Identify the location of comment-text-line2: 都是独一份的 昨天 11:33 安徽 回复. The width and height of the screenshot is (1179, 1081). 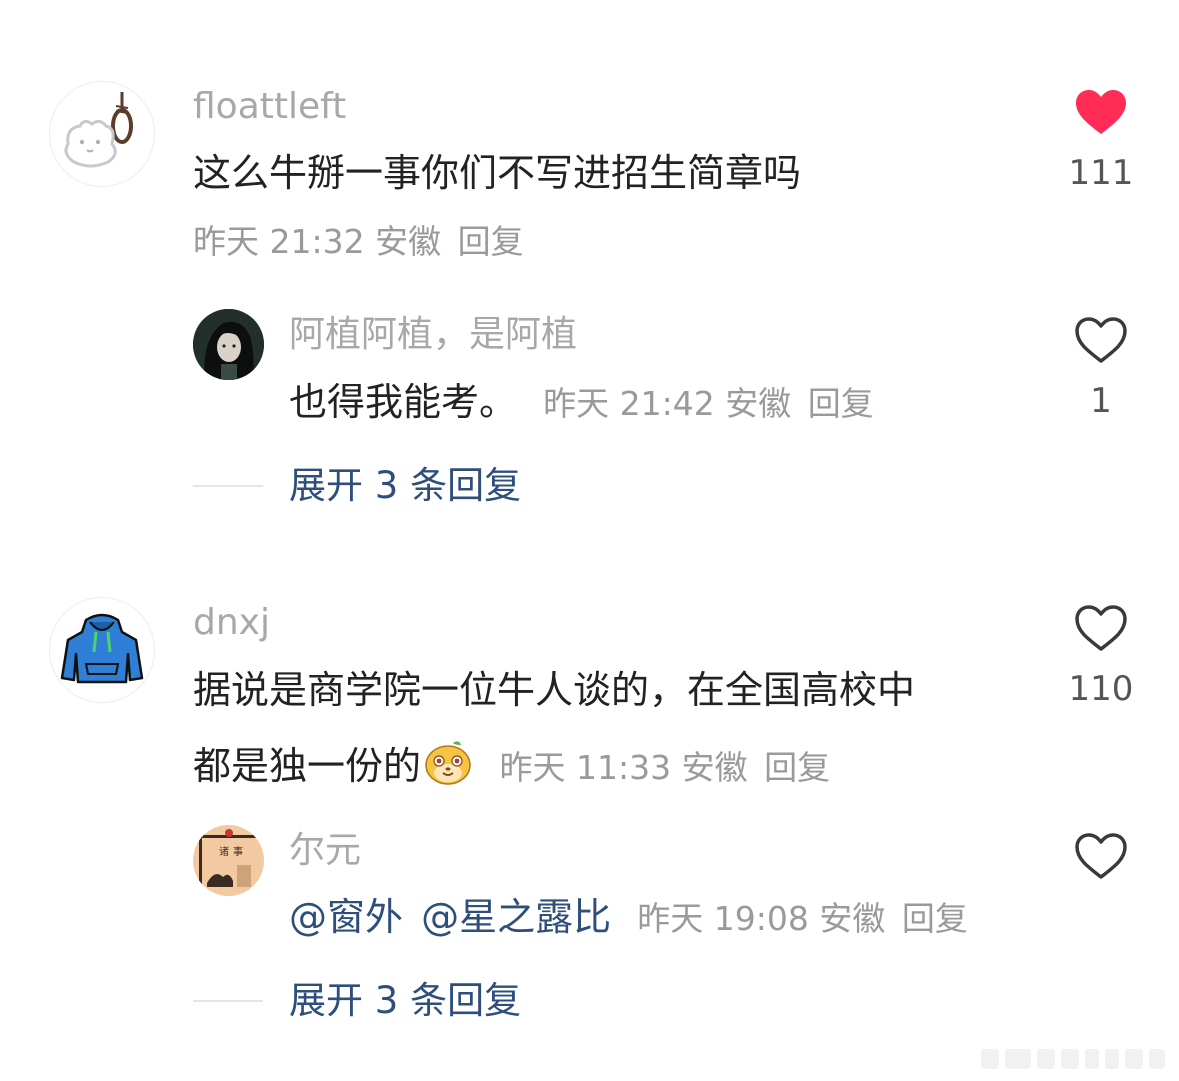
(511, 765).